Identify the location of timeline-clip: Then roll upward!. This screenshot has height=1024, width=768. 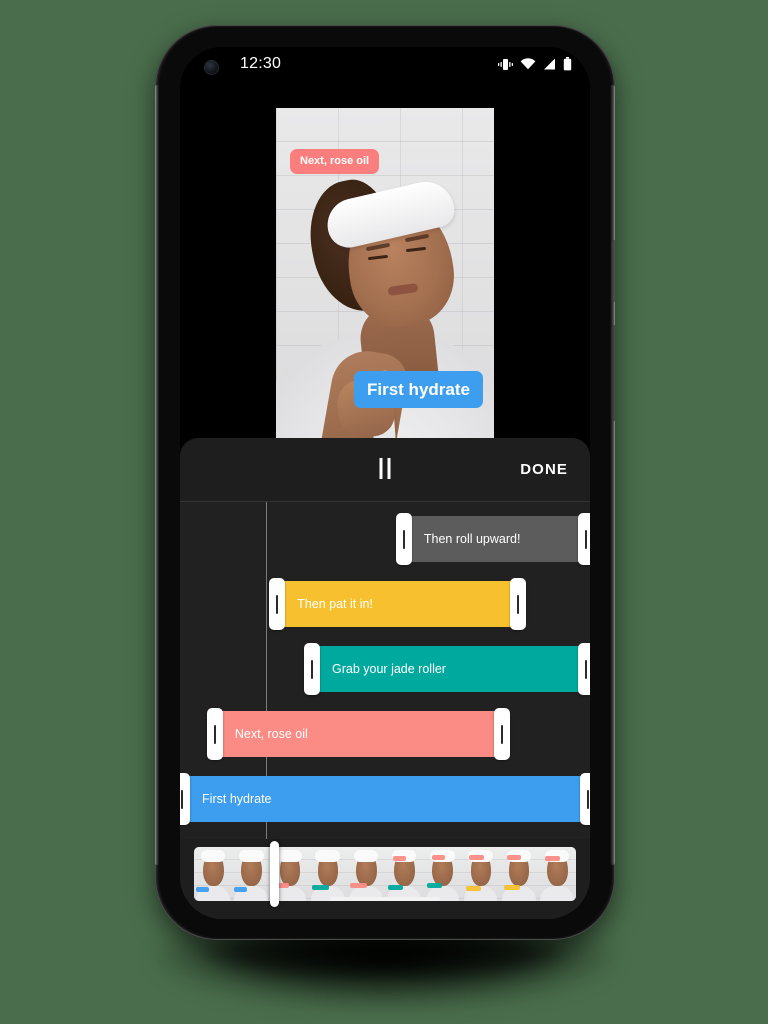
(492, 539).